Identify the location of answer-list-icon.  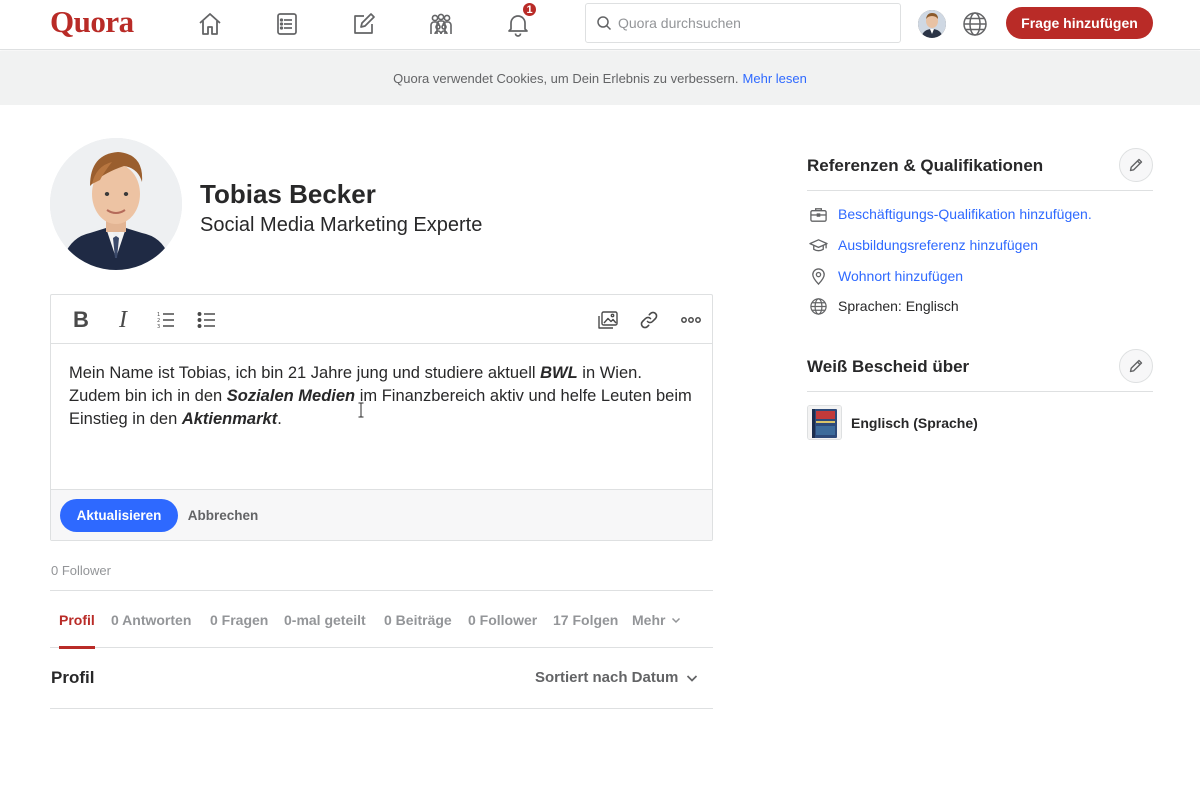
(287, 24).